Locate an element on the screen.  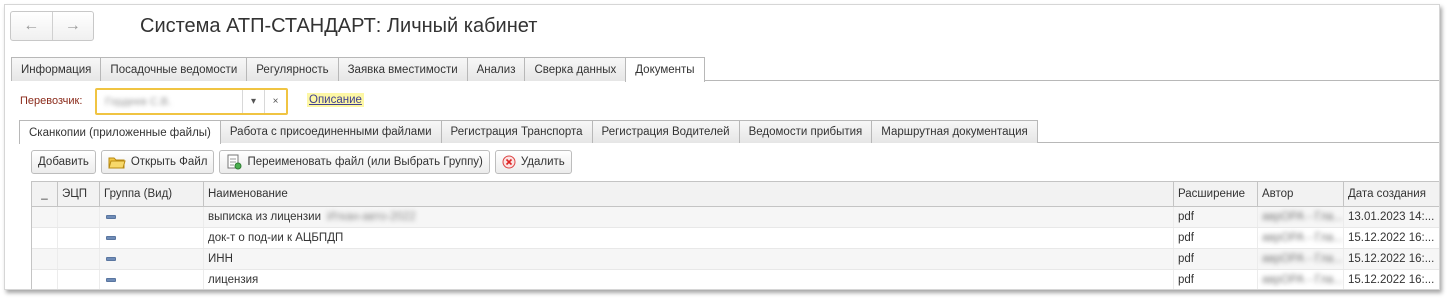
chevron-down-icon: ▾ is located at coordinates (253, 101).